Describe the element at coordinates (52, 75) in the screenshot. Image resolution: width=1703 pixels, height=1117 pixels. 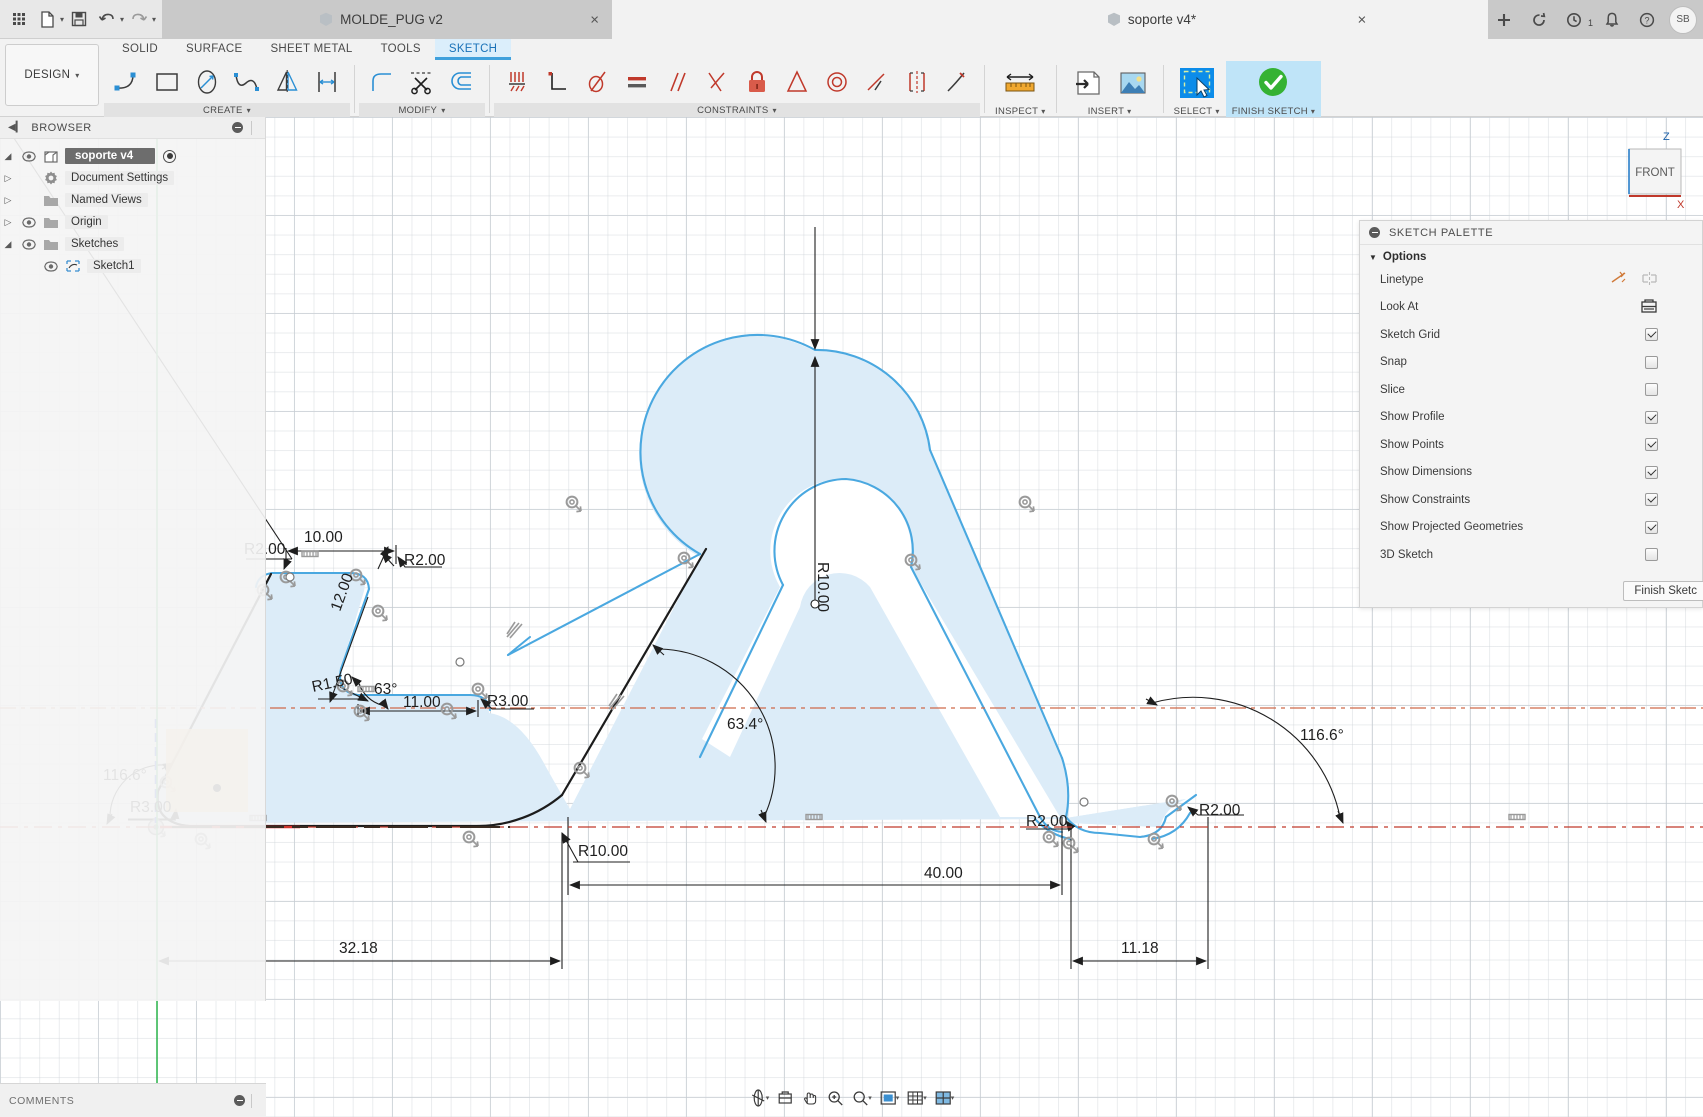
I see `workspace-switcher-button: DESIGN ▾` at that location.